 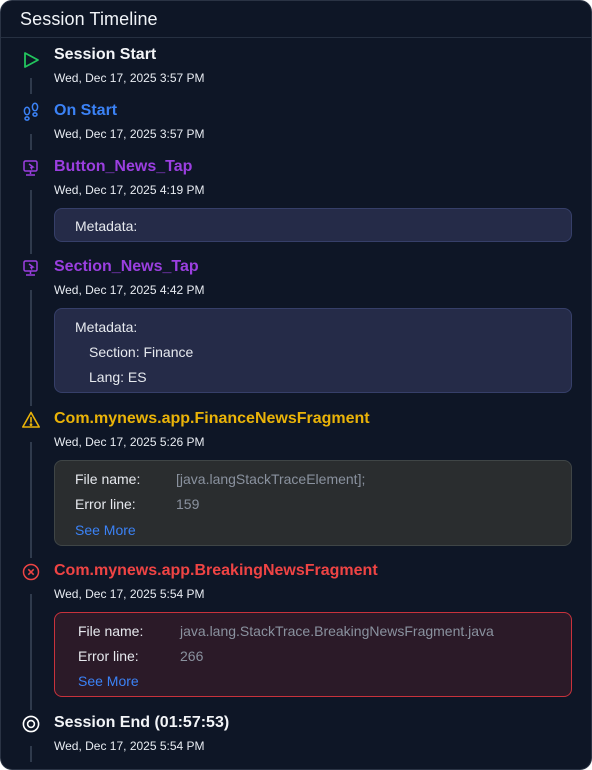 I want to click on event-title: Session Start, so click(x=105, y=54).